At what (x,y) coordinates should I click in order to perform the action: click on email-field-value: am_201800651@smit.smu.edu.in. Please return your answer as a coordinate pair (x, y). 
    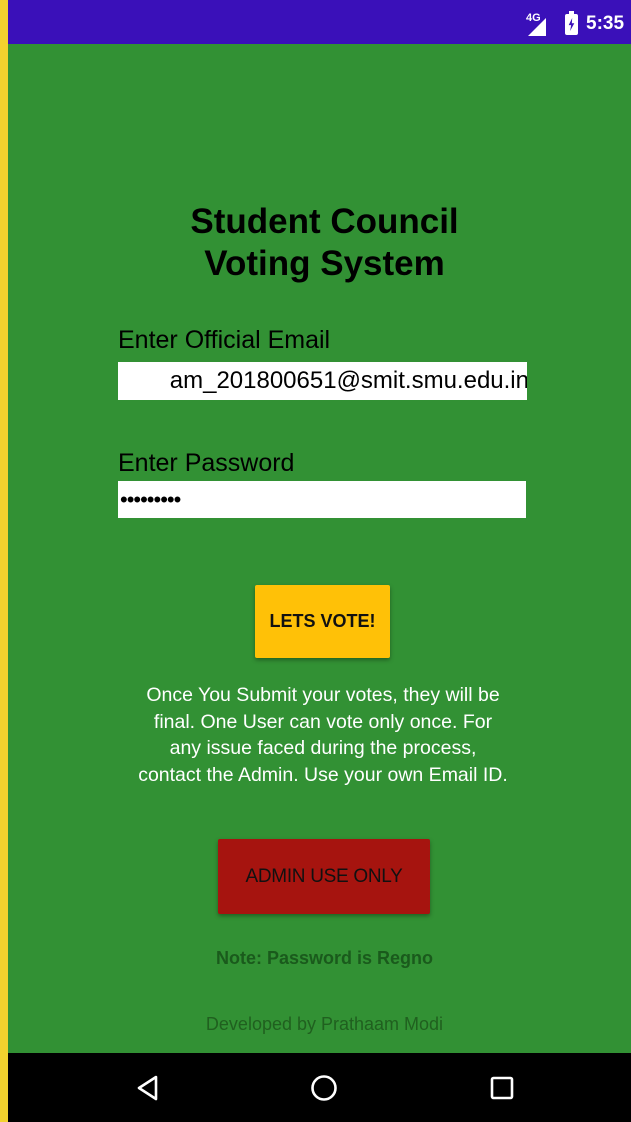
    Looking at the image, I should click on (348, 380).